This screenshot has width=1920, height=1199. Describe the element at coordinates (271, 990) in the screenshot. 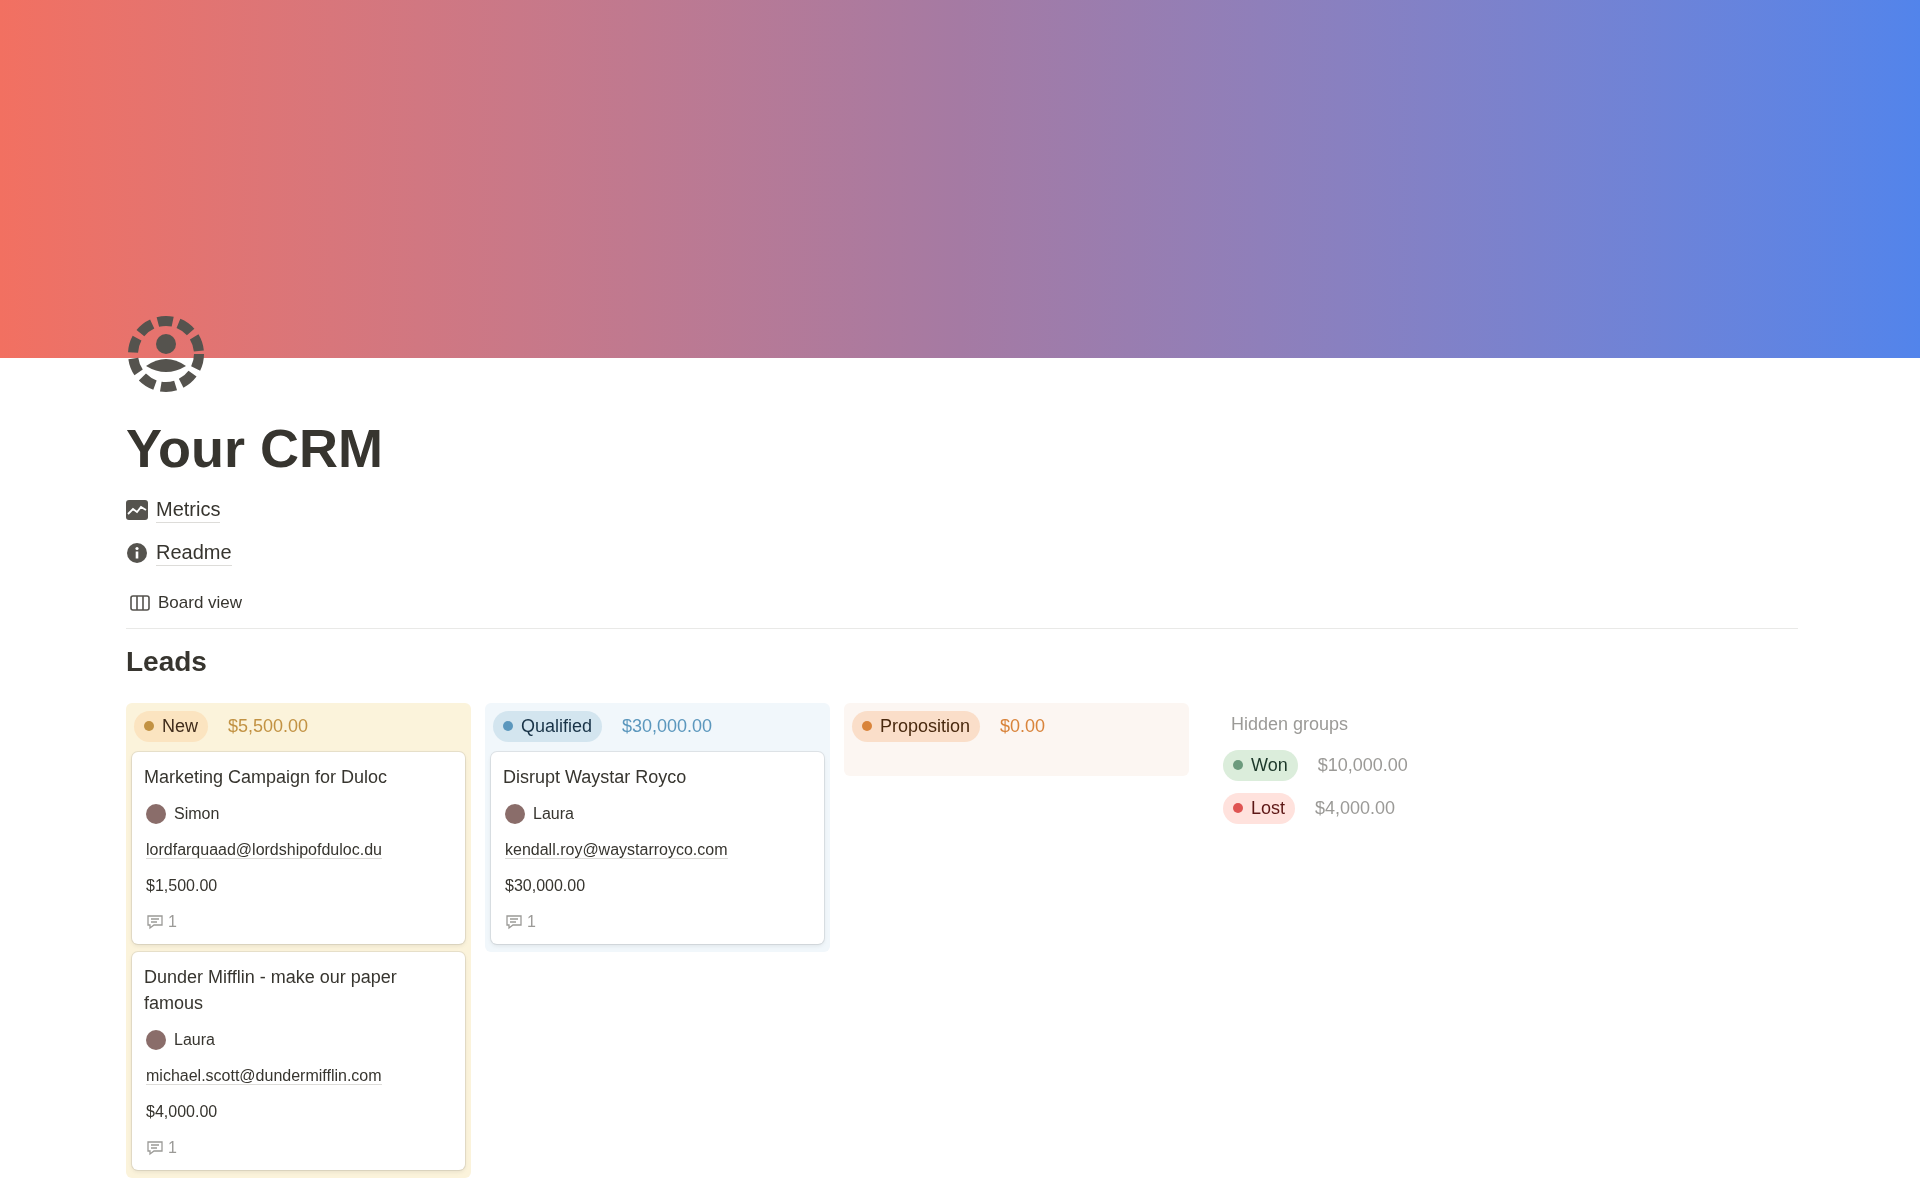

I see `card-title: Dunder Mifflin - make our paper famous` at that location.